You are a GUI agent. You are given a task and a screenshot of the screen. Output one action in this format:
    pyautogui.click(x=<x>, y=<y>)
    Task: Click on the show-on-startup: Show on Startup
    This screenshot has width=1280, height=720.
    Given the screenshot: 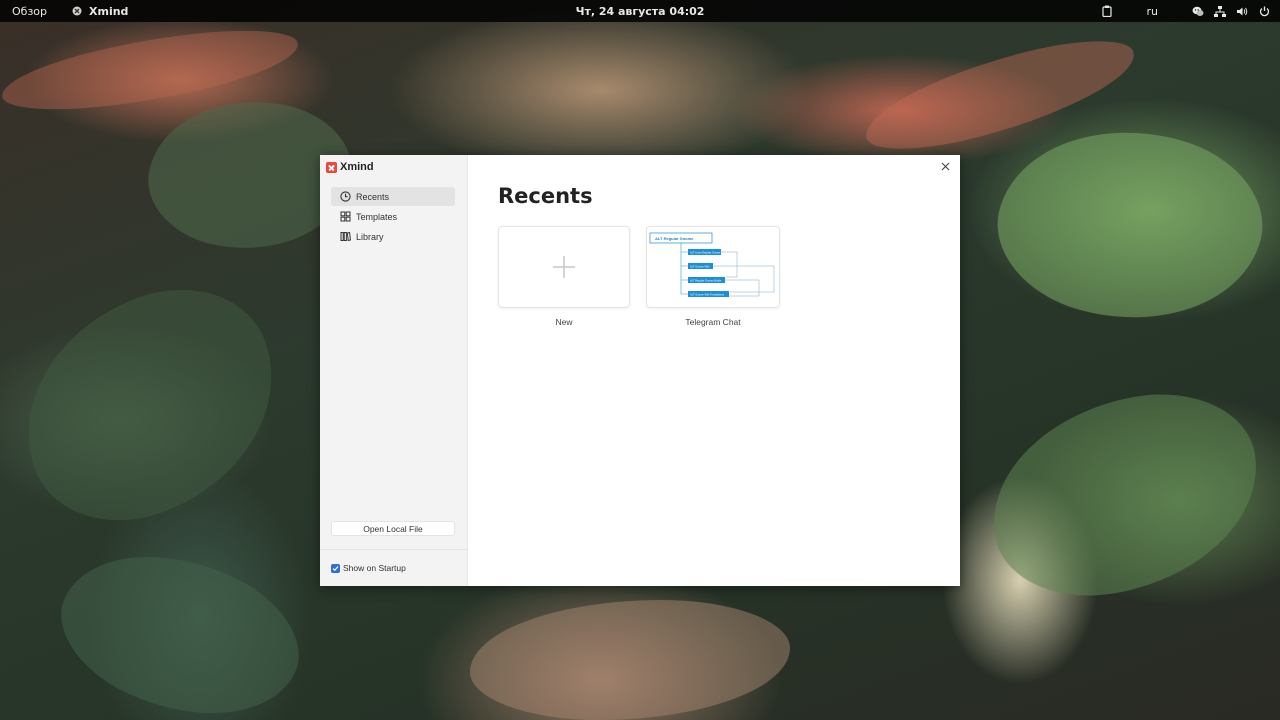 What is the action you would take?
    pyautogui.click(x=368, y=568)
    